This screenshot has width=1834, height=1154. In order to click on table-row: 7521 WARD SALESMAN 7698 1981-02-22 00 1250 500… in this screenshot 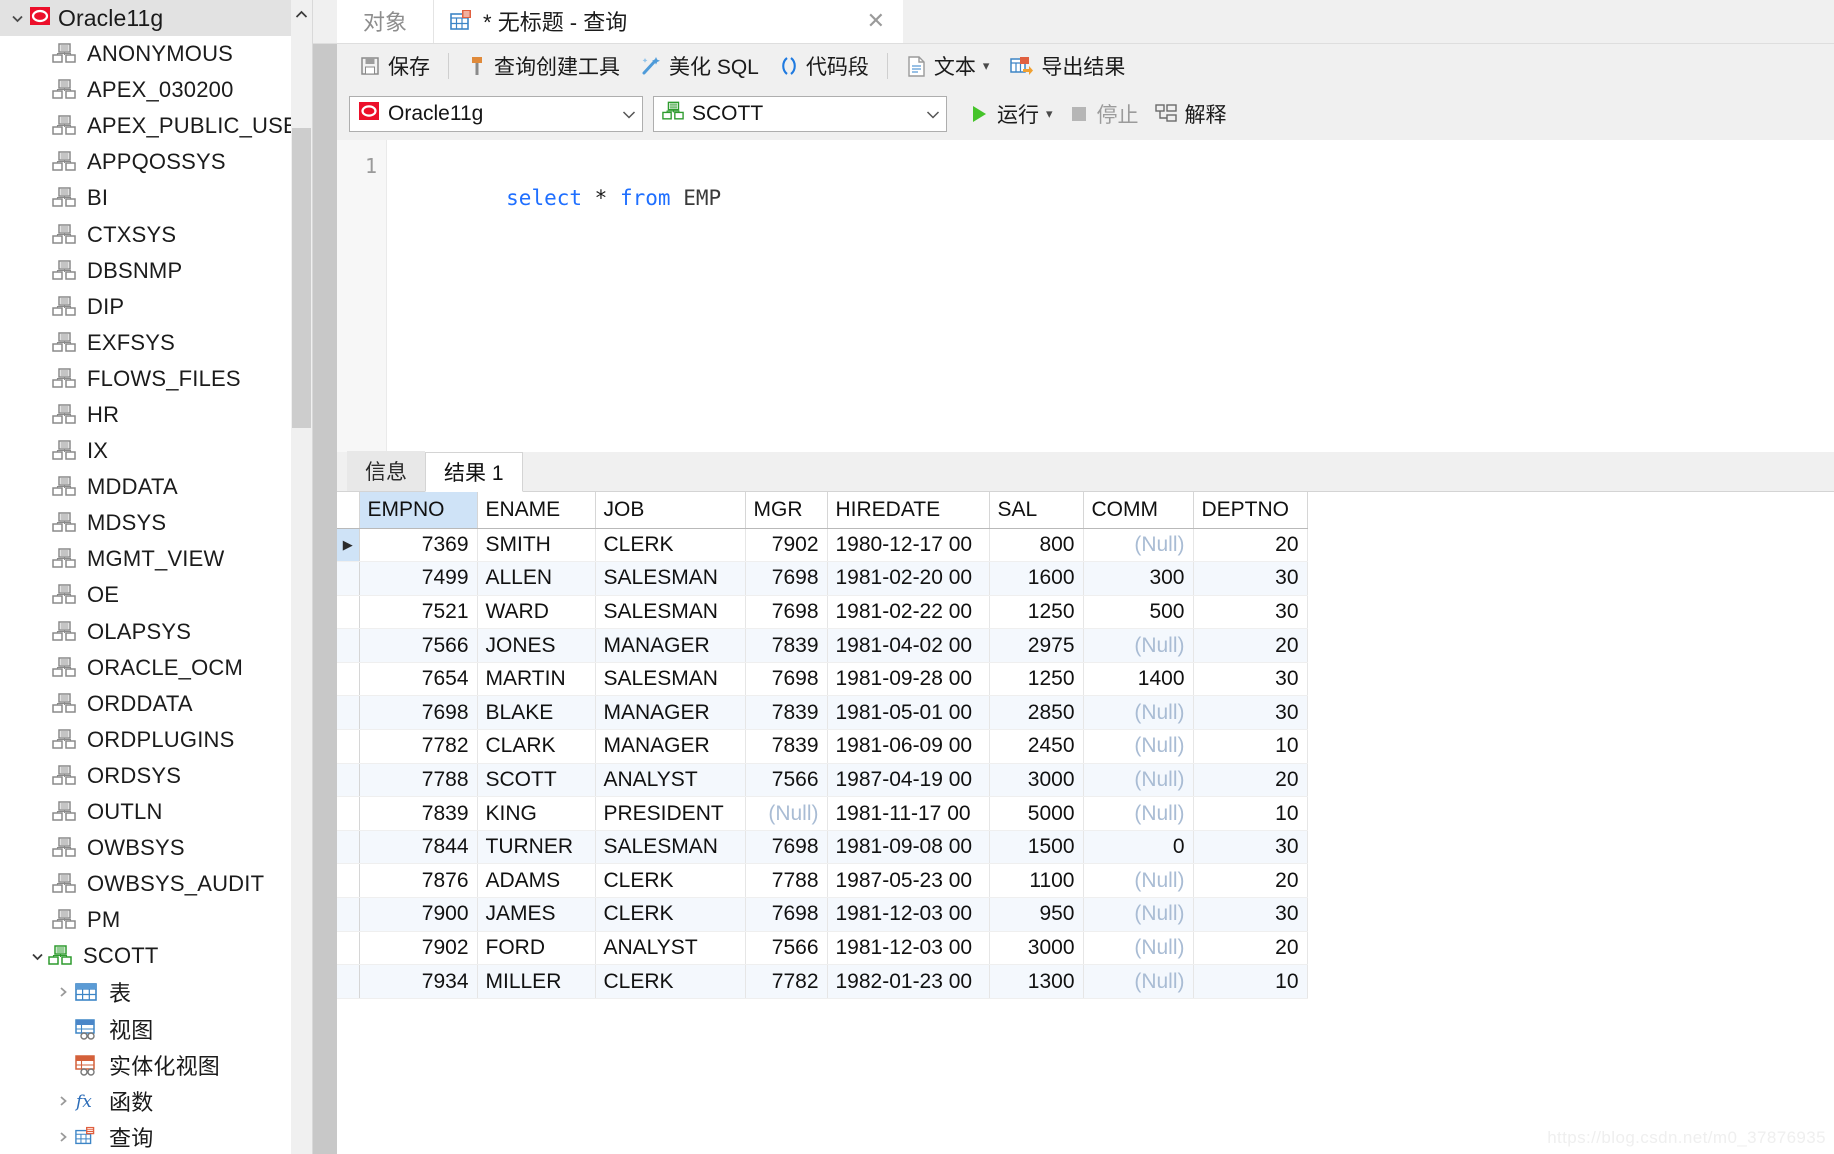, I will do `click(822, 612)`.